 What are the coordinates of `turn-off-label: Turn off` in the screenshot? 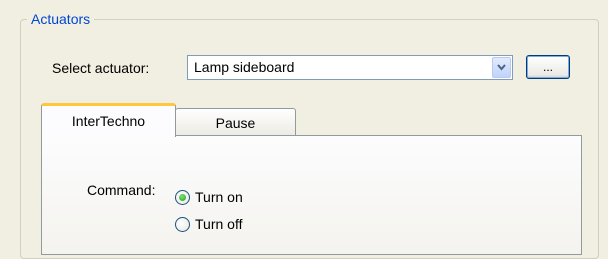 It's located at (218, 224).